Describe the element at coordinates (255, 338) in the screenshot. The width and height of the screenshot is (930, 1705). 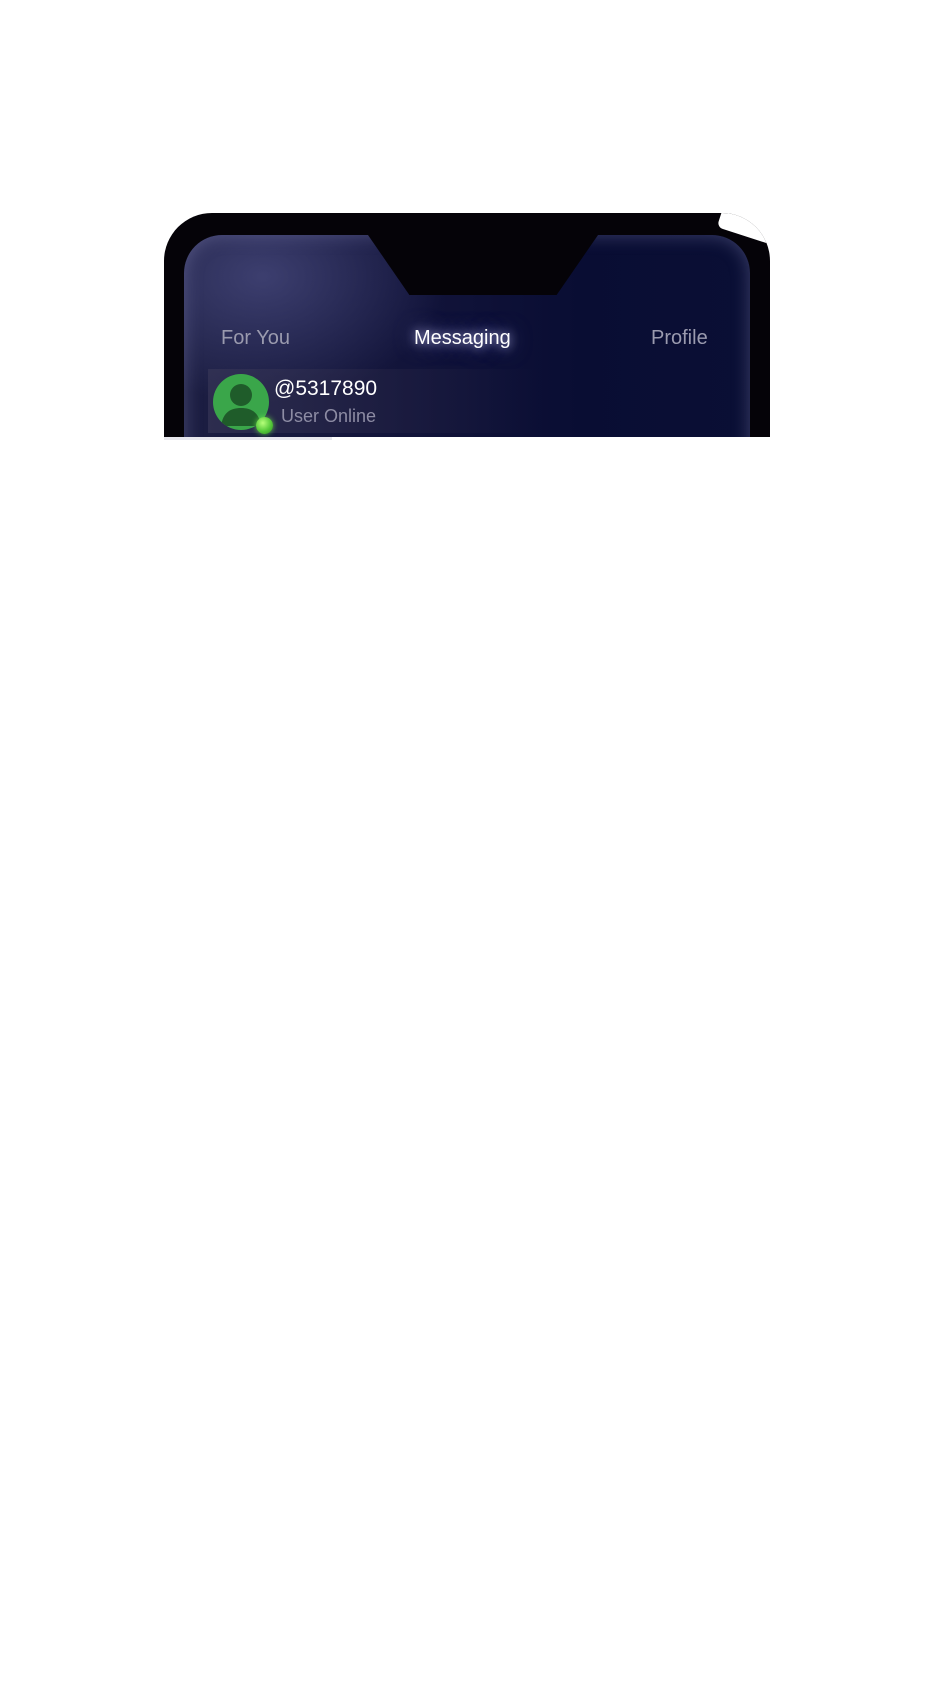
I see `tab-for-you: For You` at that location.